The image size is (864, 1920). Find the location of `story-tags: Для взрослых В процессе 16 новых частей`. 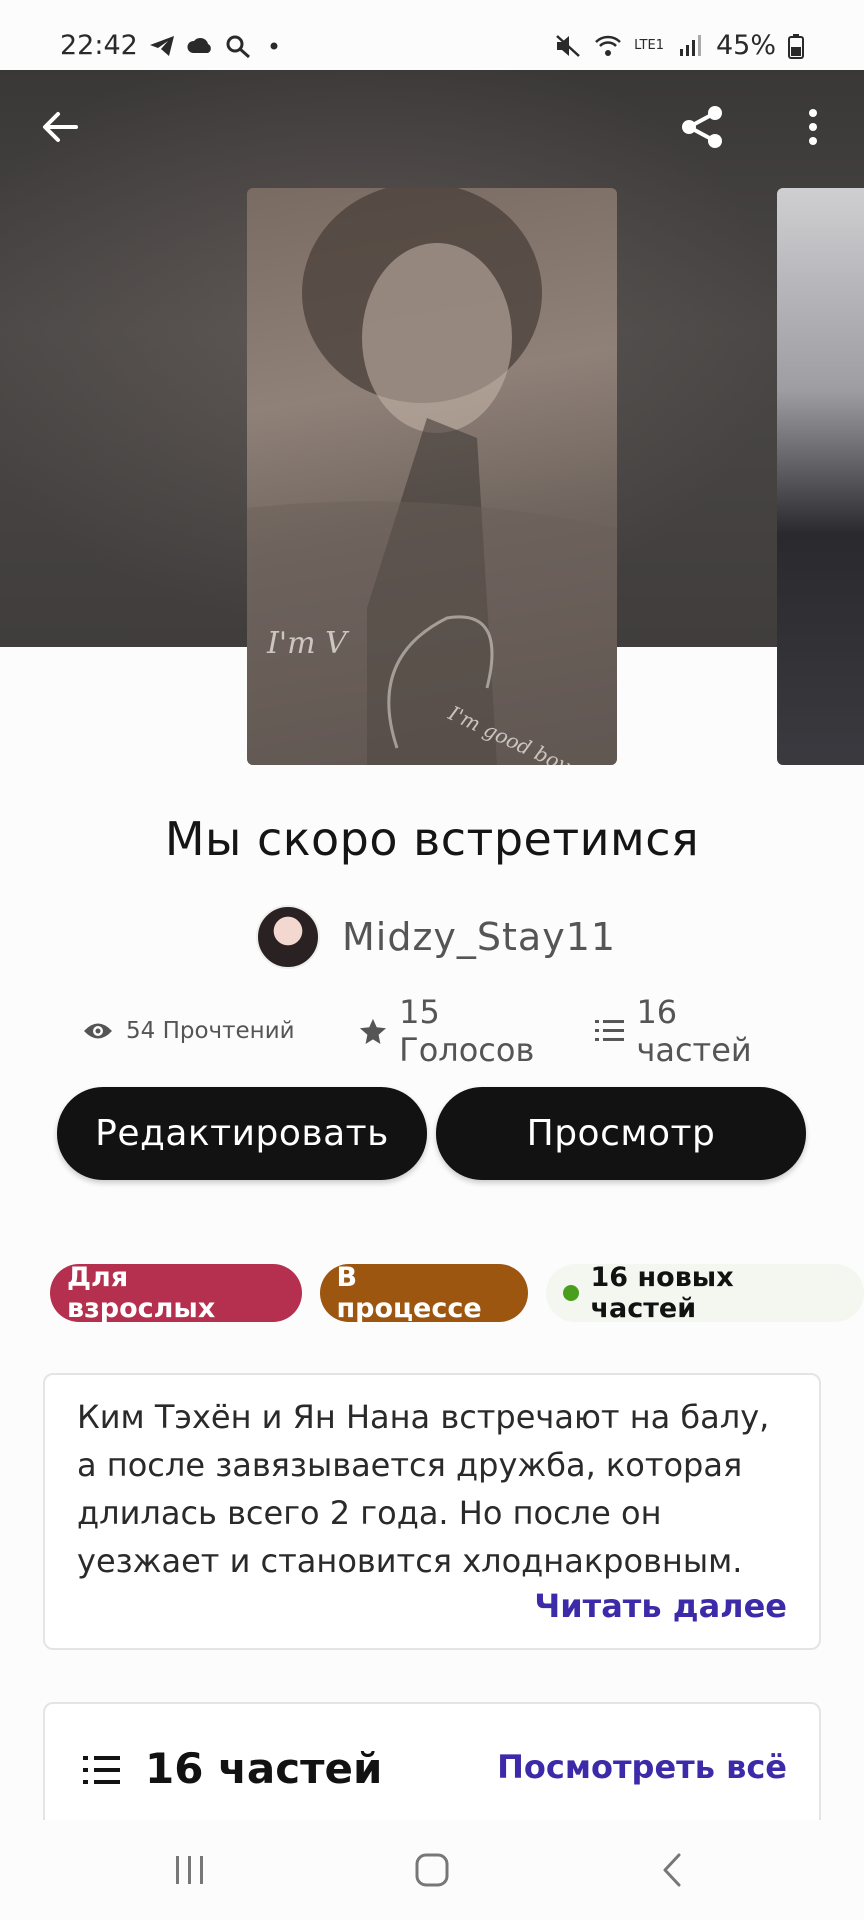

story-tags: Для взрослых В процессе 16 новых частей is located at coordinates (457, 1293).